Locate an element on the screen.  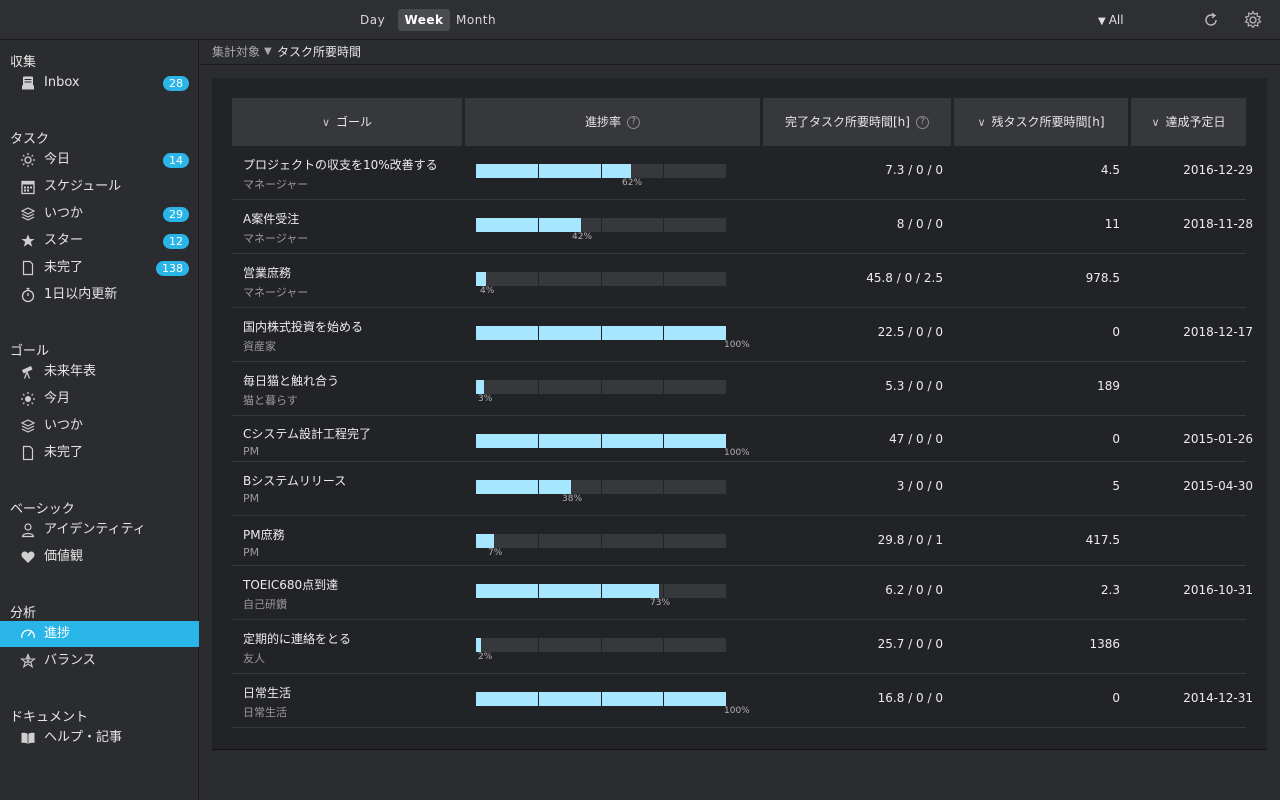
goal-title: Bシステムリリース is located at coordinates (294, 480).